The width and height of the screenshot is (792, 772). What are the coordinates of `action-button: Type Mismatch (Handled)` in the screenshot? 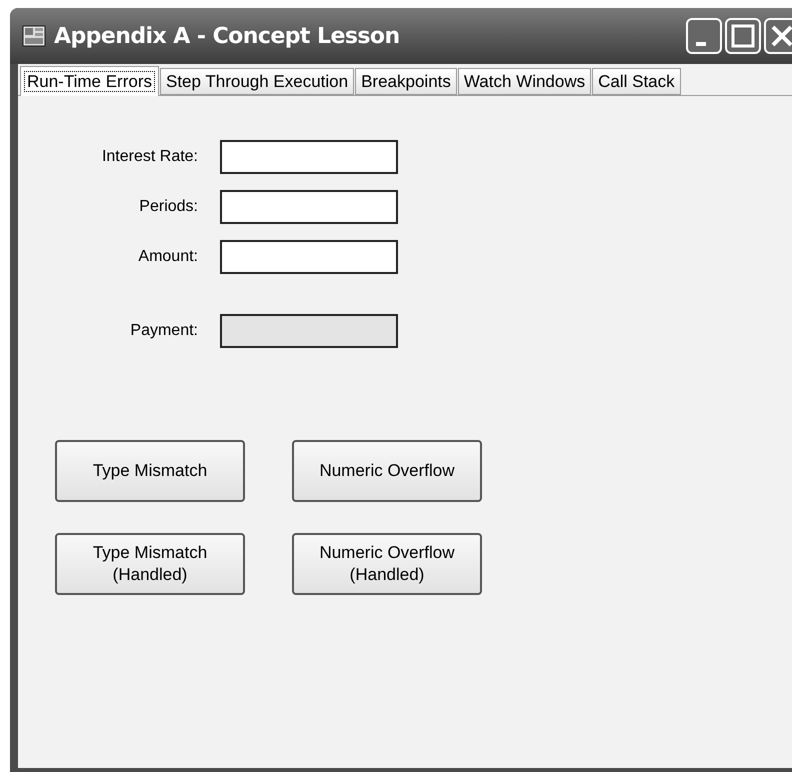 It's located at (150, 564).